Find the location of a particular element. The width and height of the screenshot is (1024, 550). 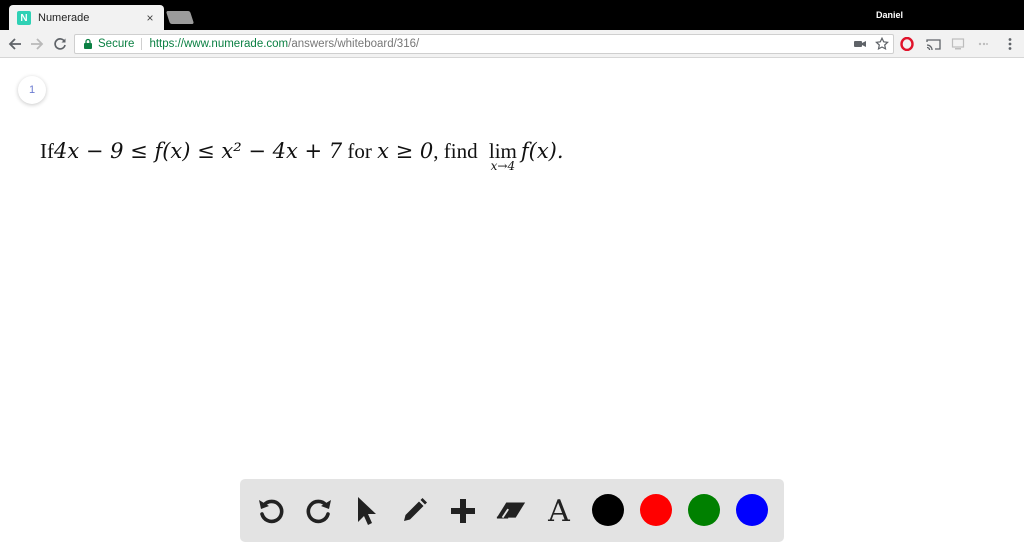

page-number-badge: 1 is located at coordinates (32, 90).